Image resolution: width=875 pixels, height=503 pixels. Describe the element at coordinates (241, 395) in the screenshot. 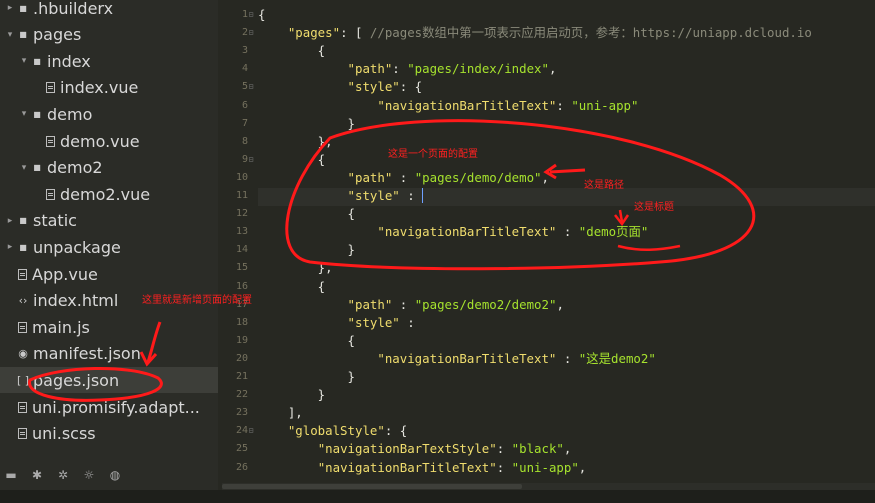

I see `line-number: 22` at that location.